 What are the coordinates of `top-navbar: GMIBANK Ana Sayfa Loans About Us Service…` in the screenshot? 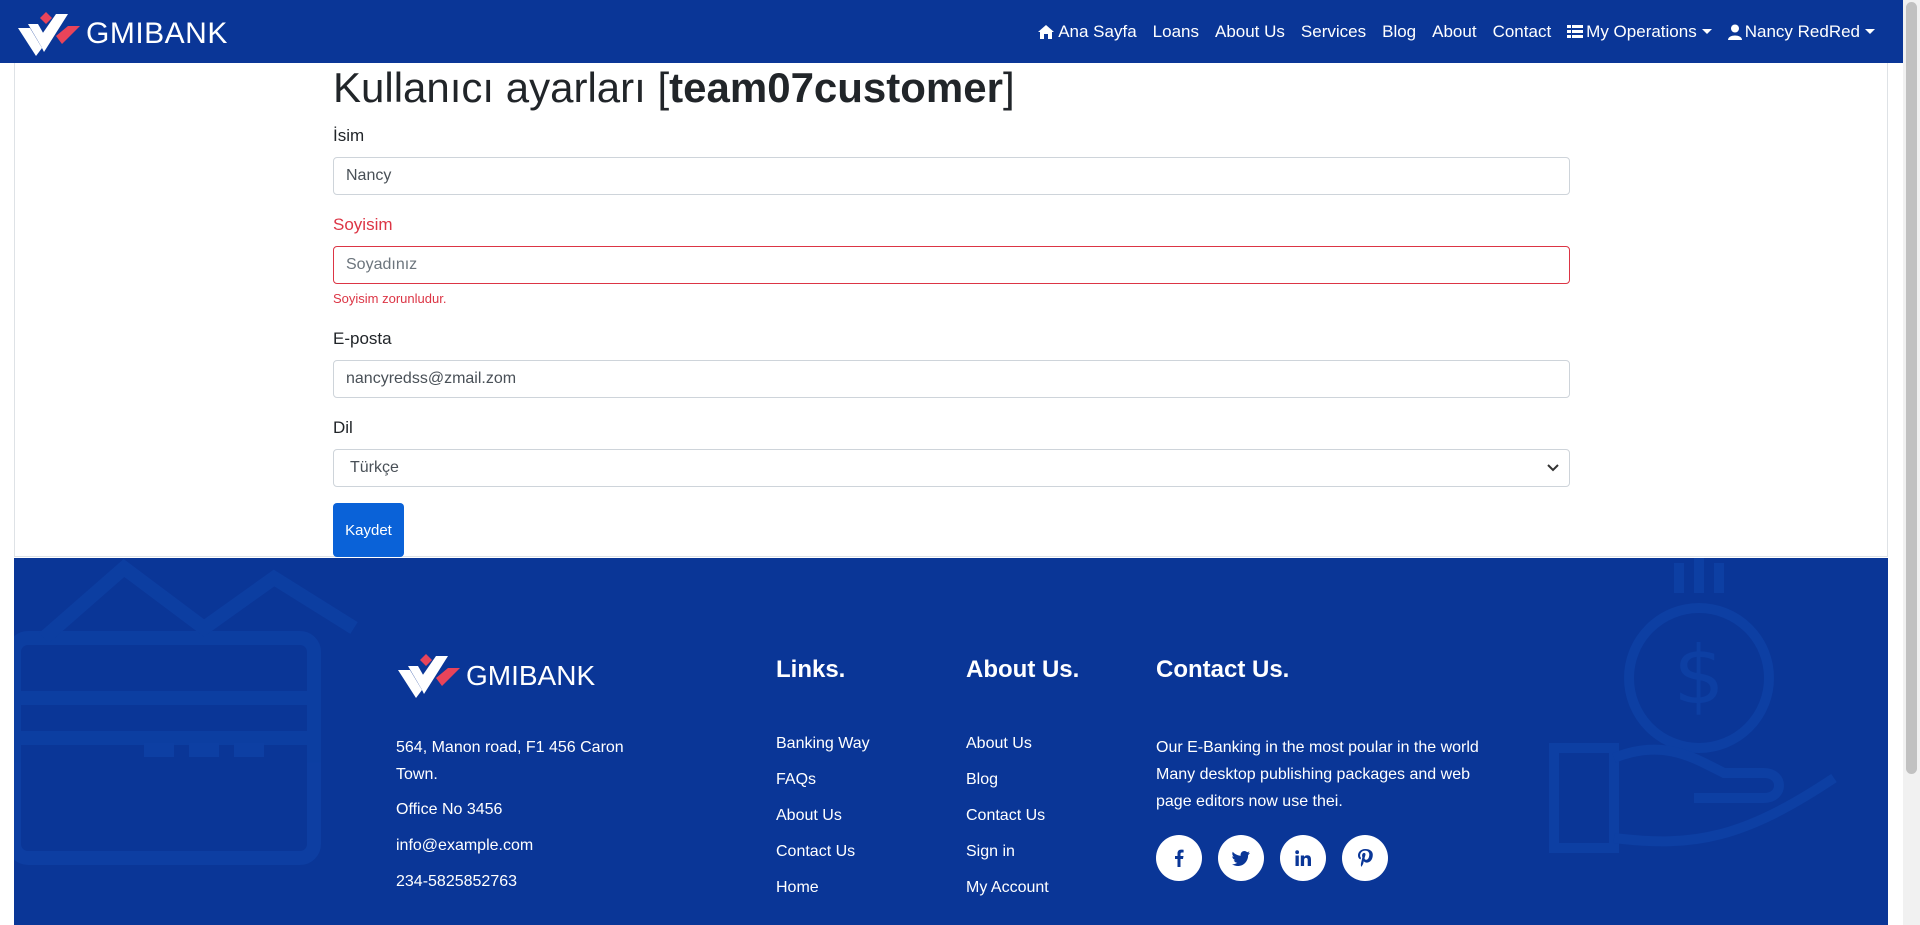 It's located at (951, 31).